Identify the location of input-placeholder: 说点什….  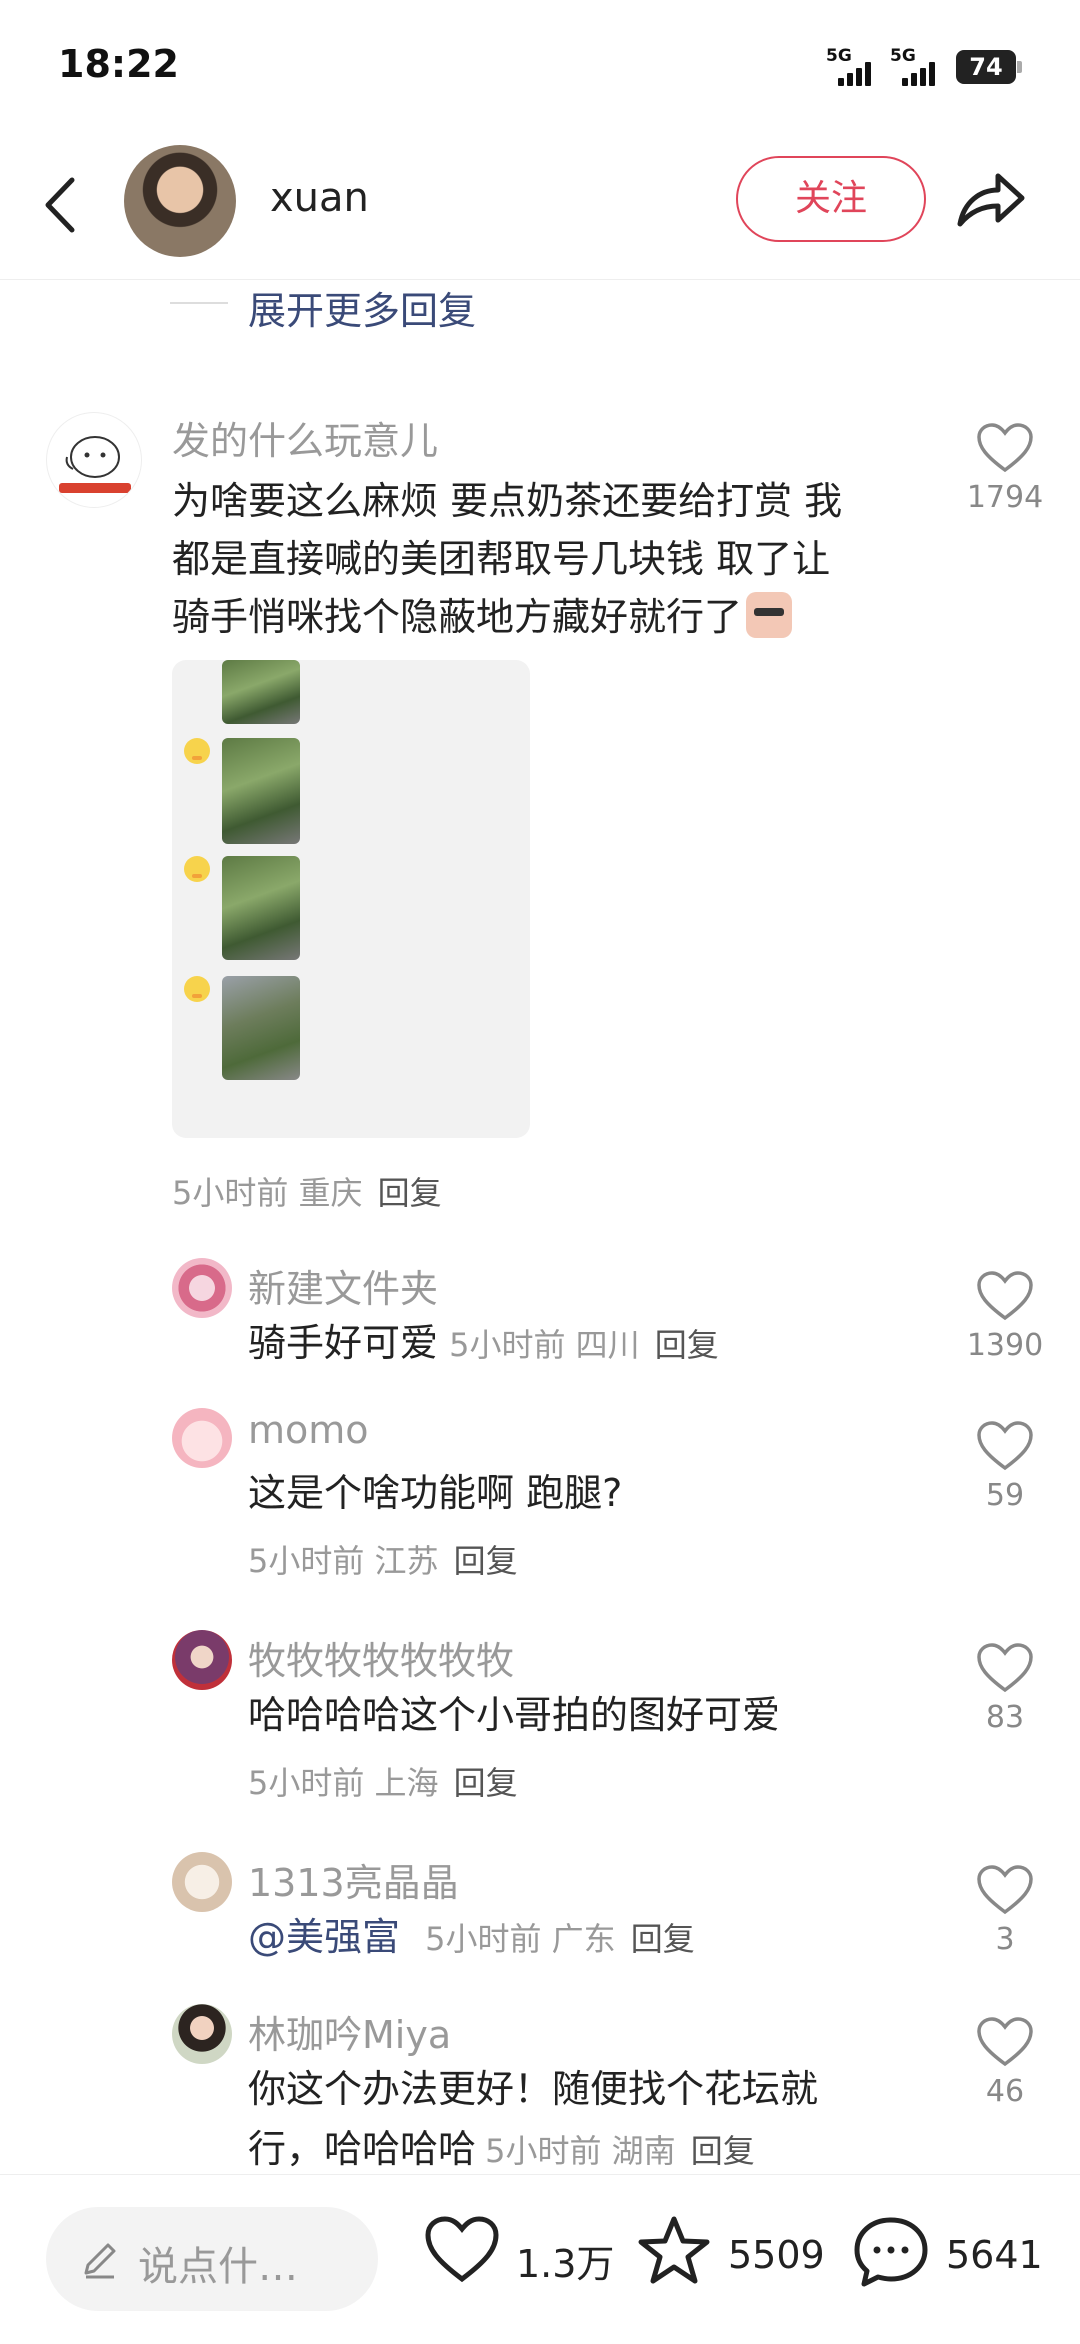
(218, 2267).